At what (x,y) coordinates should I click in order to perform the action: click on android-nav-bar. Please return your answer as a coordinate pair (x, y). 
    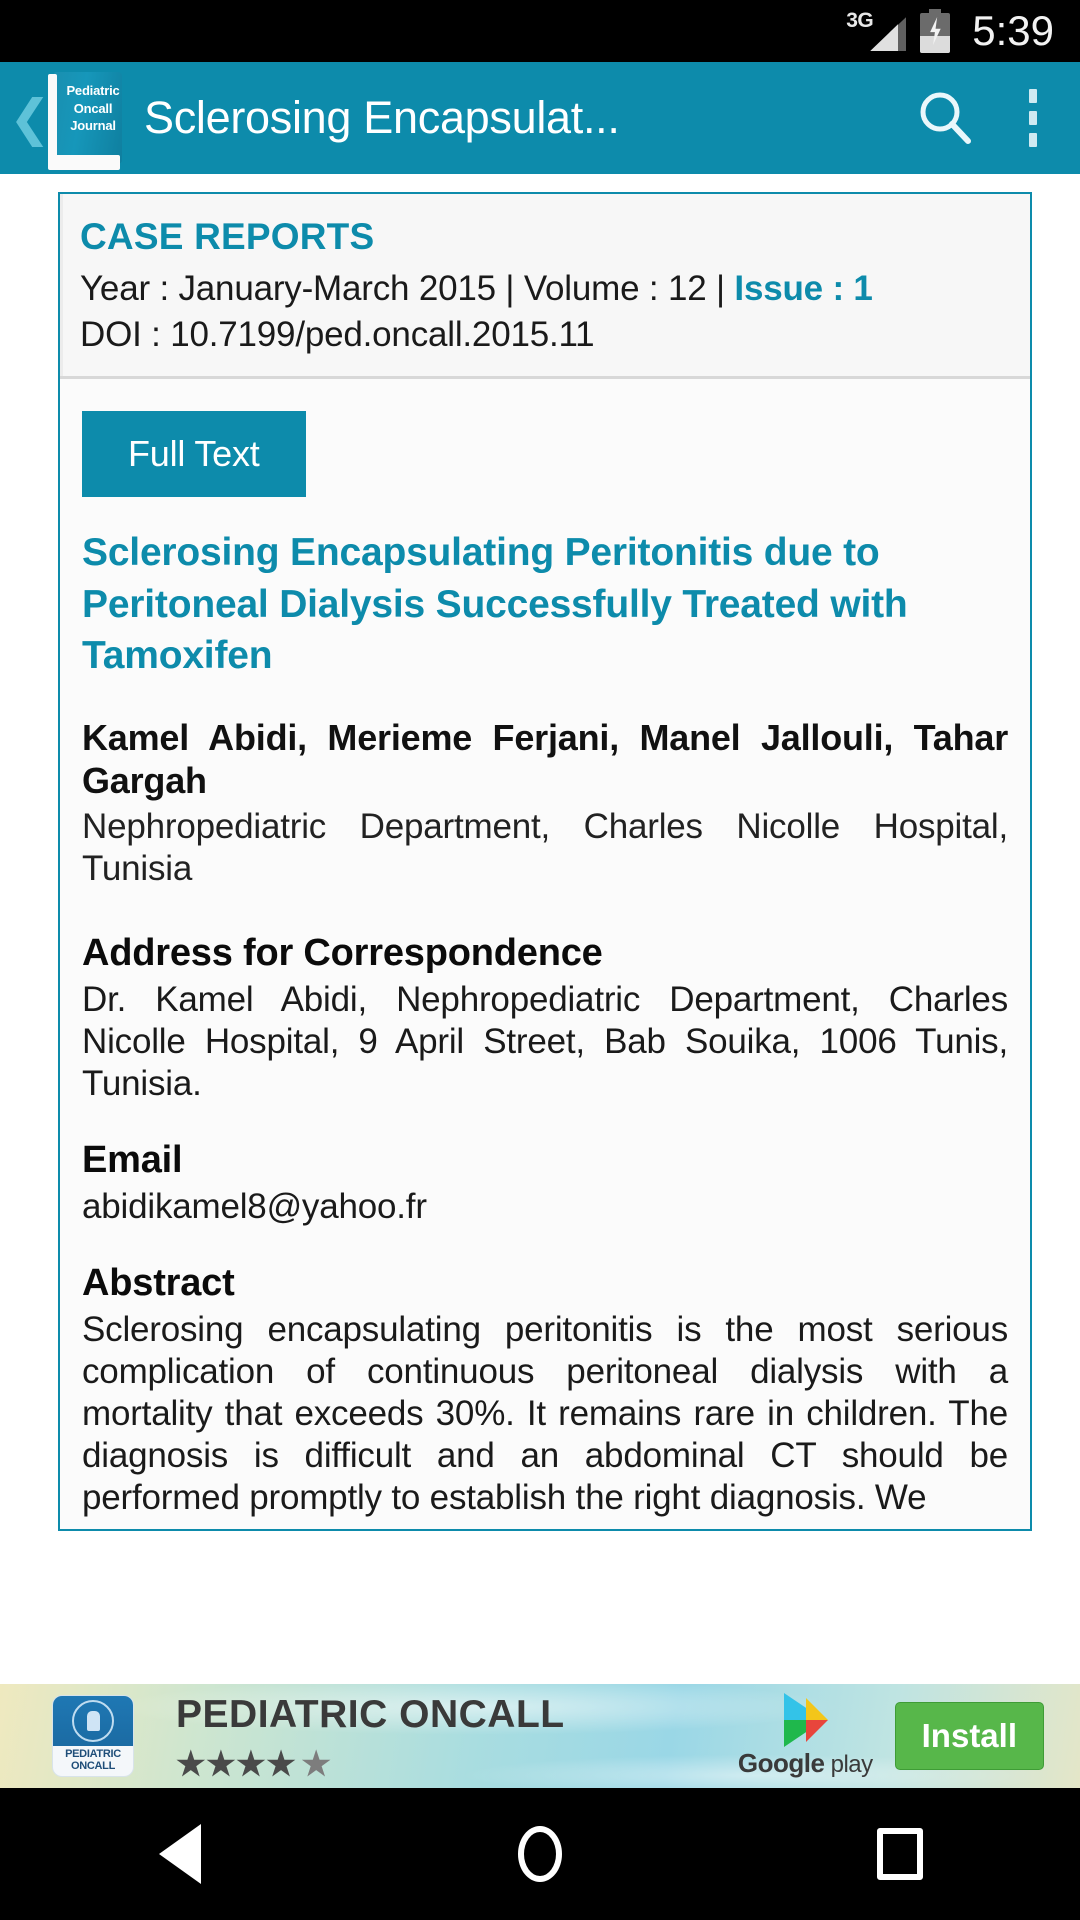
    Looking at the image, I should click on (540, 1854).